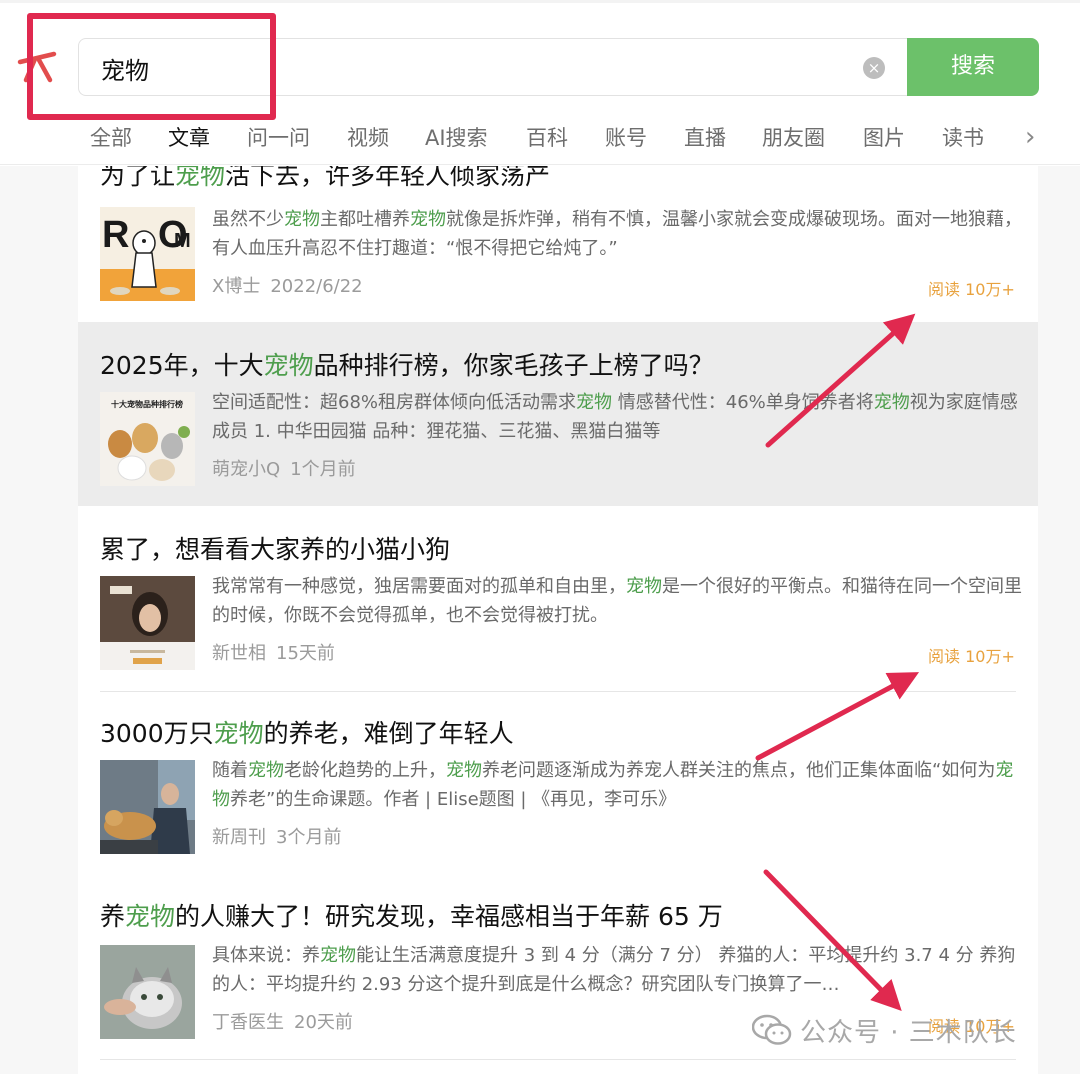 The width and height of the screenshot is (1080, 1074). I want to click on tab-live: 直播, so click(705, 137).